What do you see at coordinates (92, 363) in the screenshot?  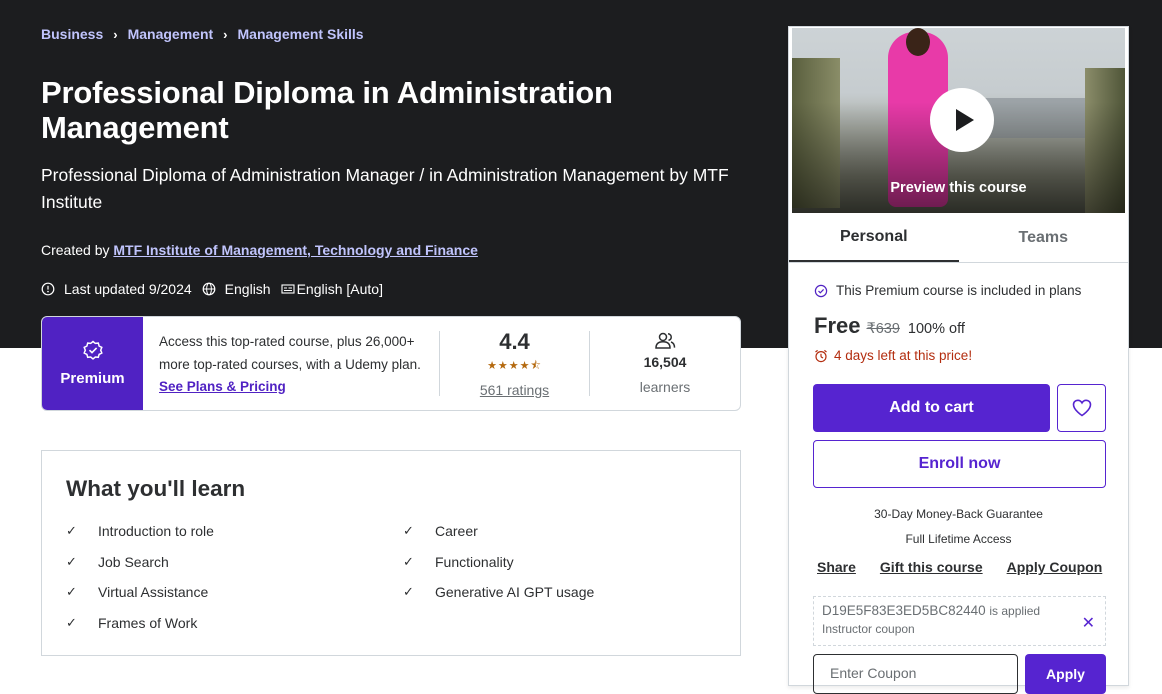 I see `premium-badge: Premium` at bounding box center [92, 363].